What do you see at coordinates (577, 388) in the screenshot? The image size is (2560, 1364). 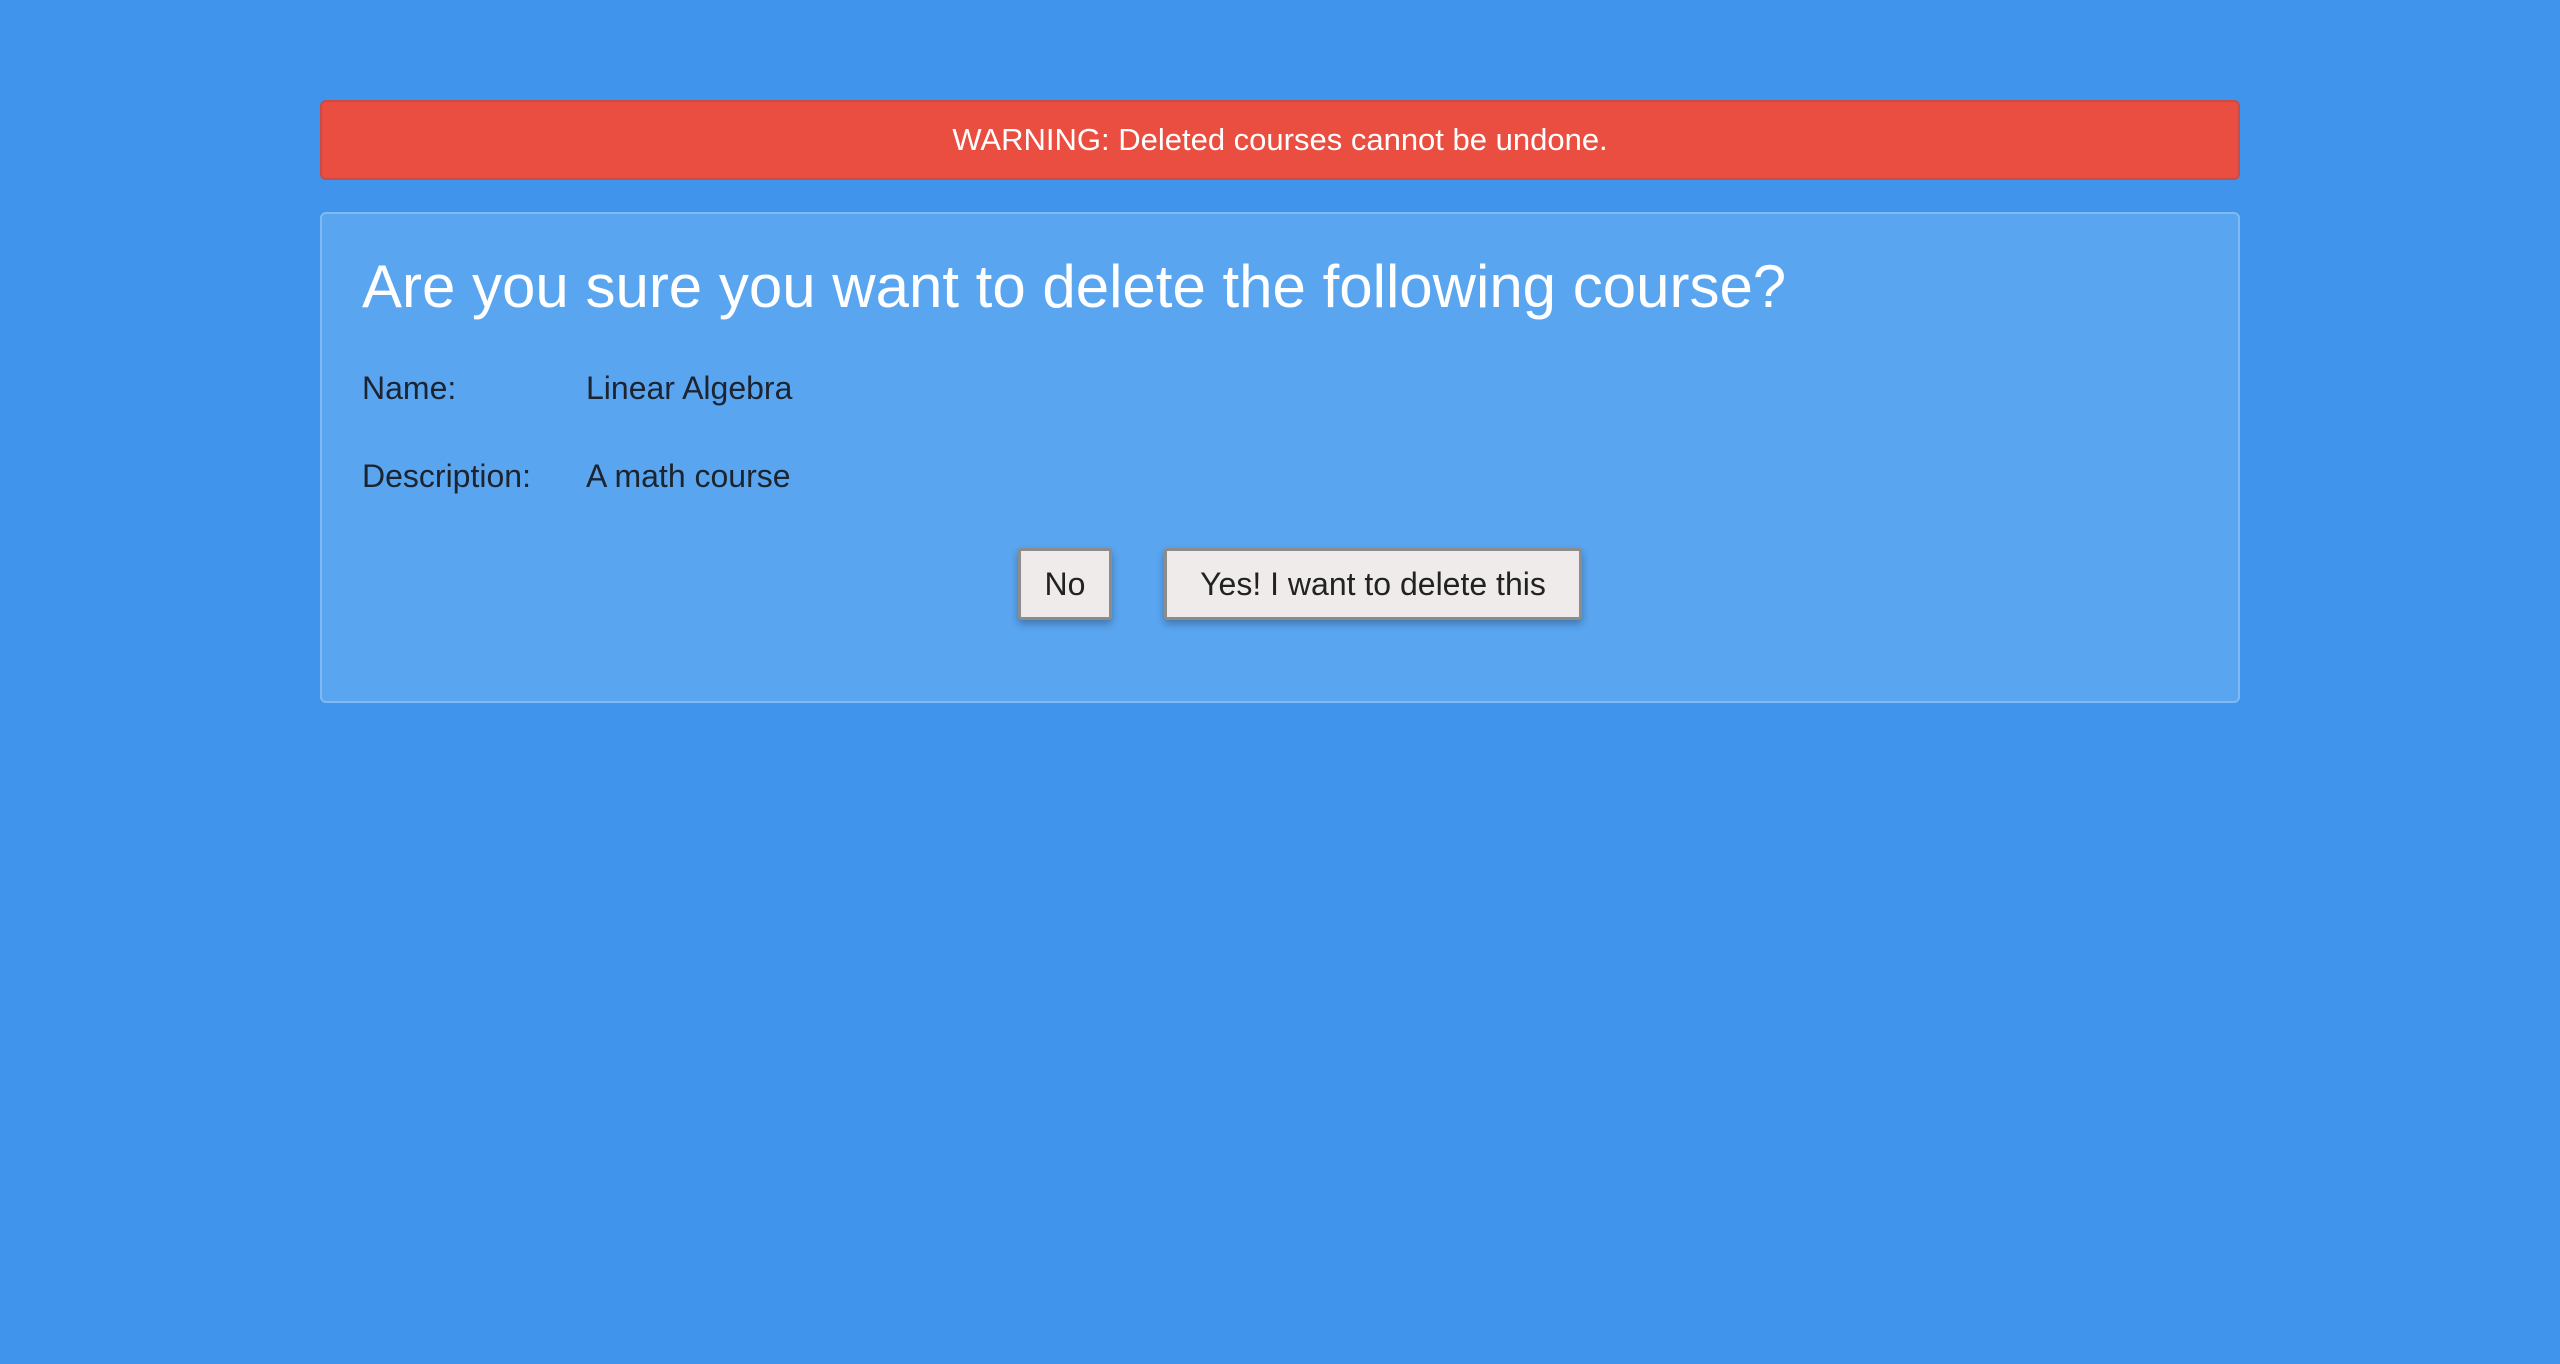 I see `course-name-row: Name: Linear Algebra` at bounding box center [577, 388].